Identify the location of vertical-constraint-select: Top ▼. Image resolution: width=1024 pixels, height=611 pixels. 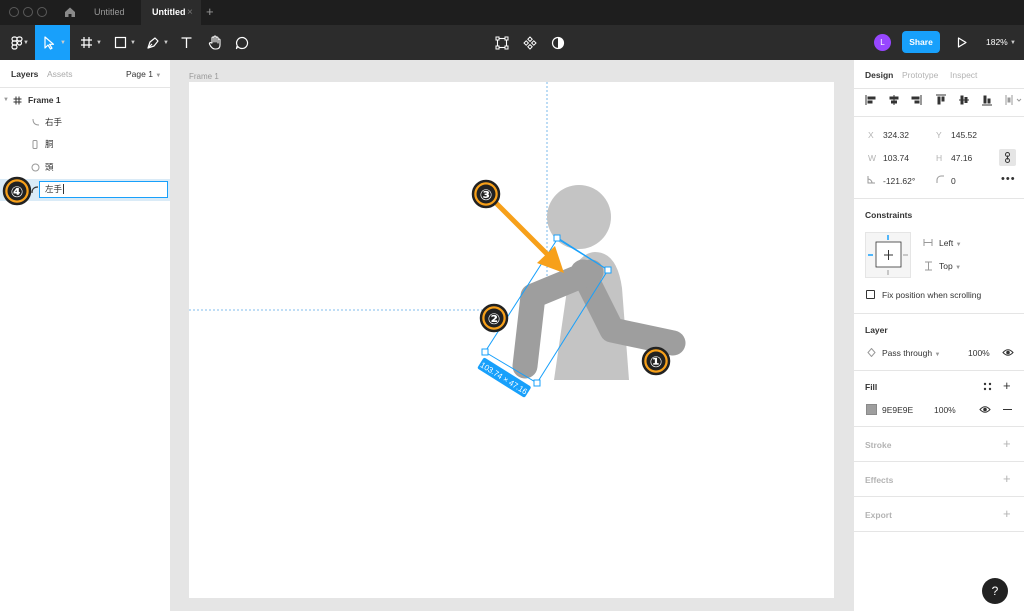
(950, 266).